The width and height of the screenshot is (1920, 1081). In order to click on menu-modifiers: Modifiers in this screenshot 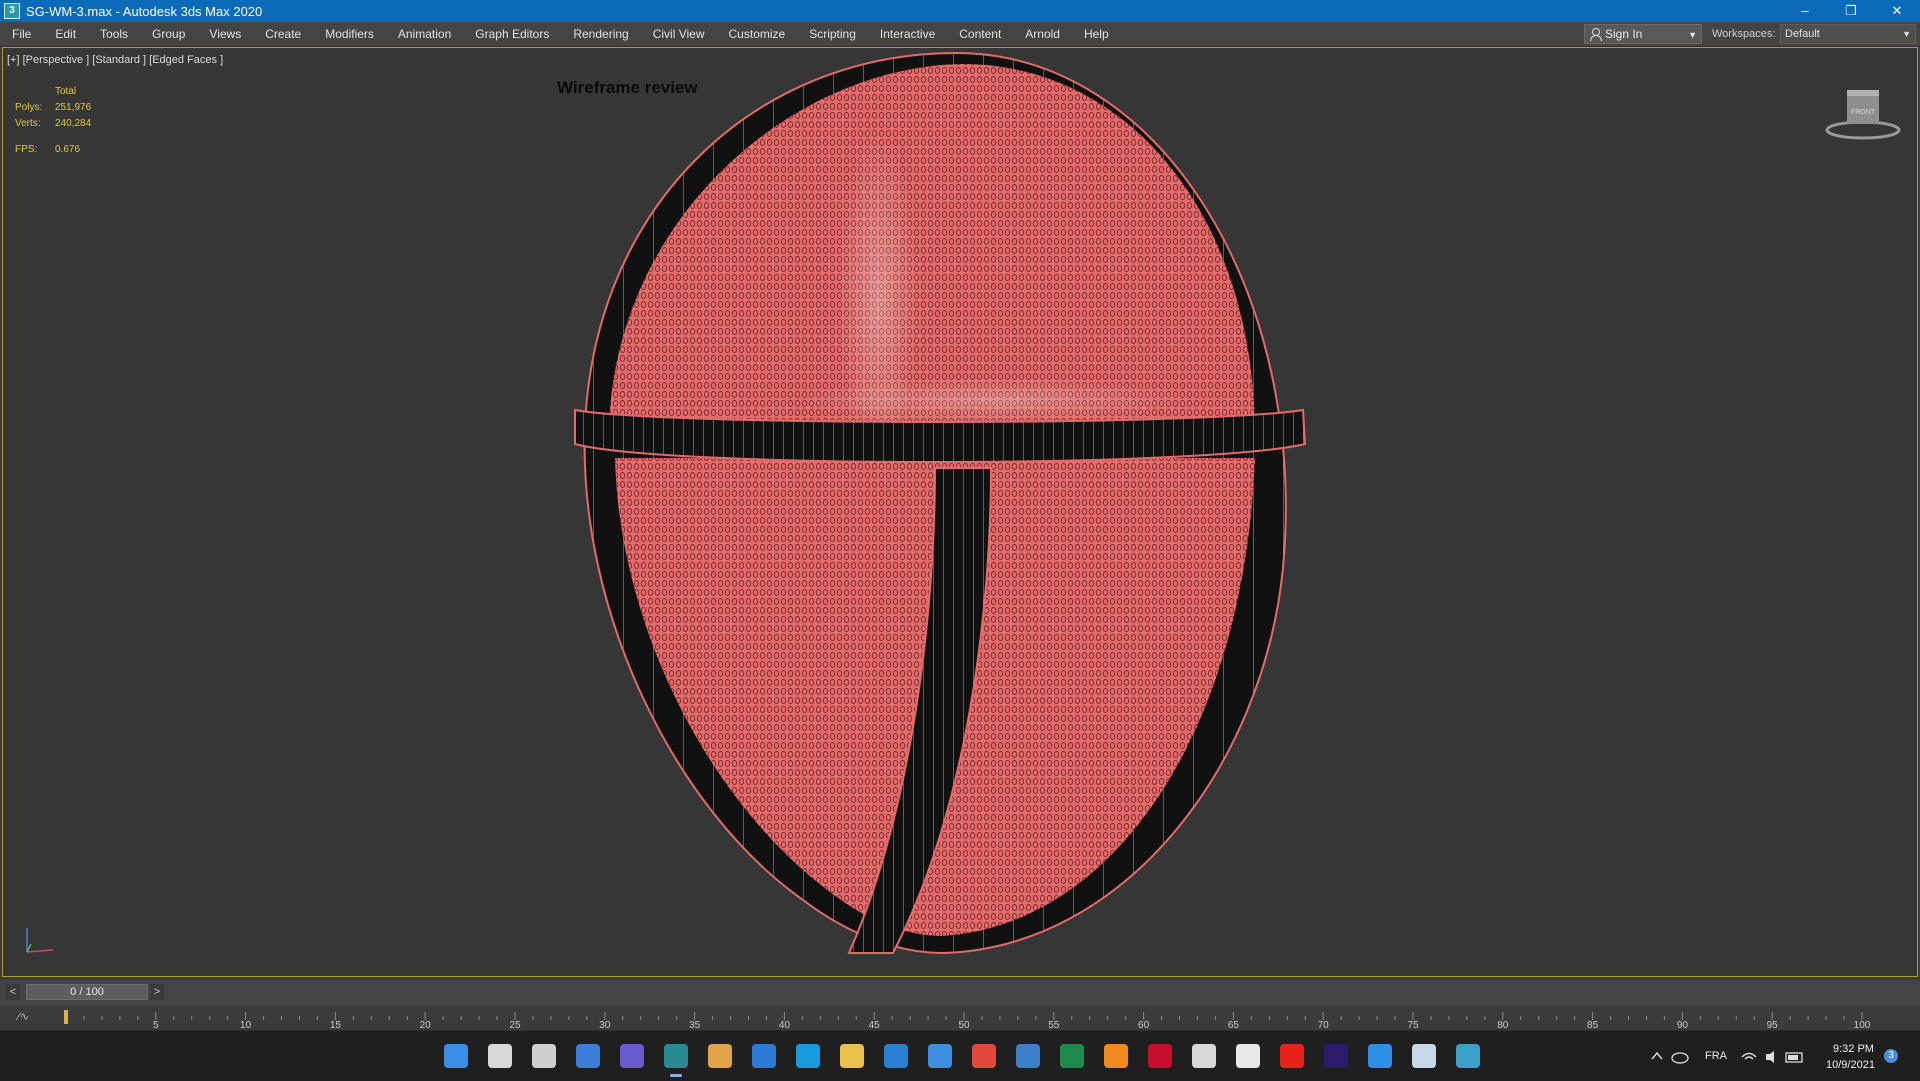, I will do `click(349, 34)`.